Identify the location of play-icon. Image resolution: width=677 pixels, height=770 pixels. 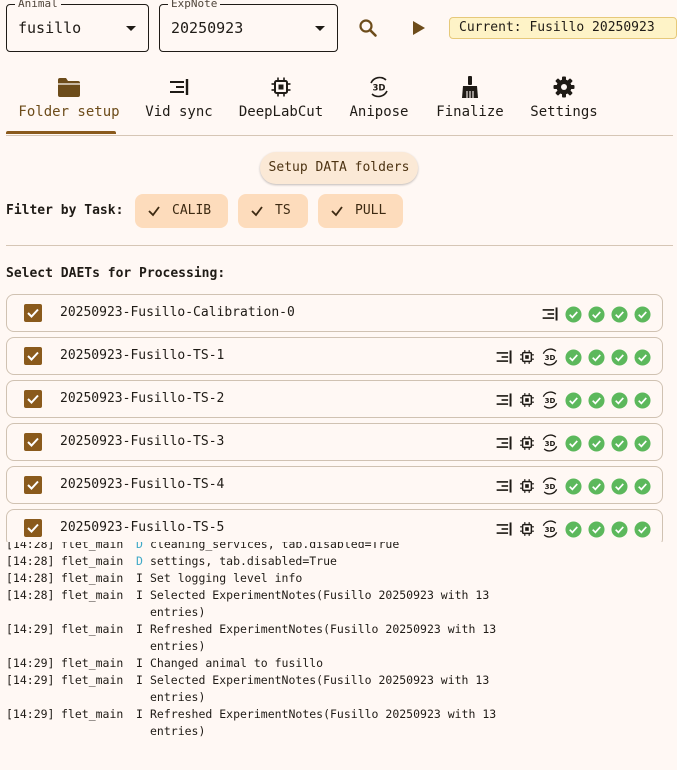
(419, 28).